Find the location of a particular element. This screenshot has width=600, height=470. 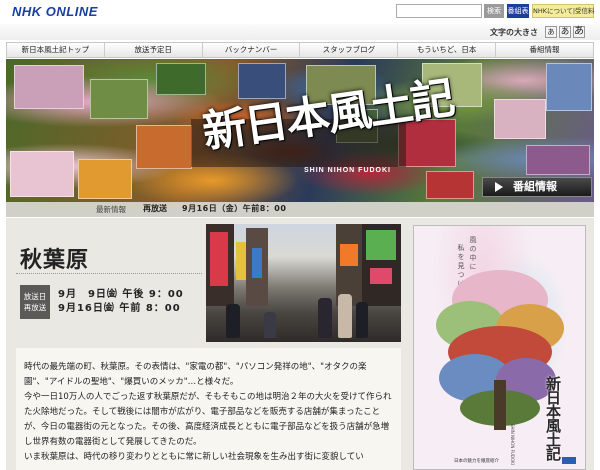

tree-trunk is located at coordinates (500, 405).